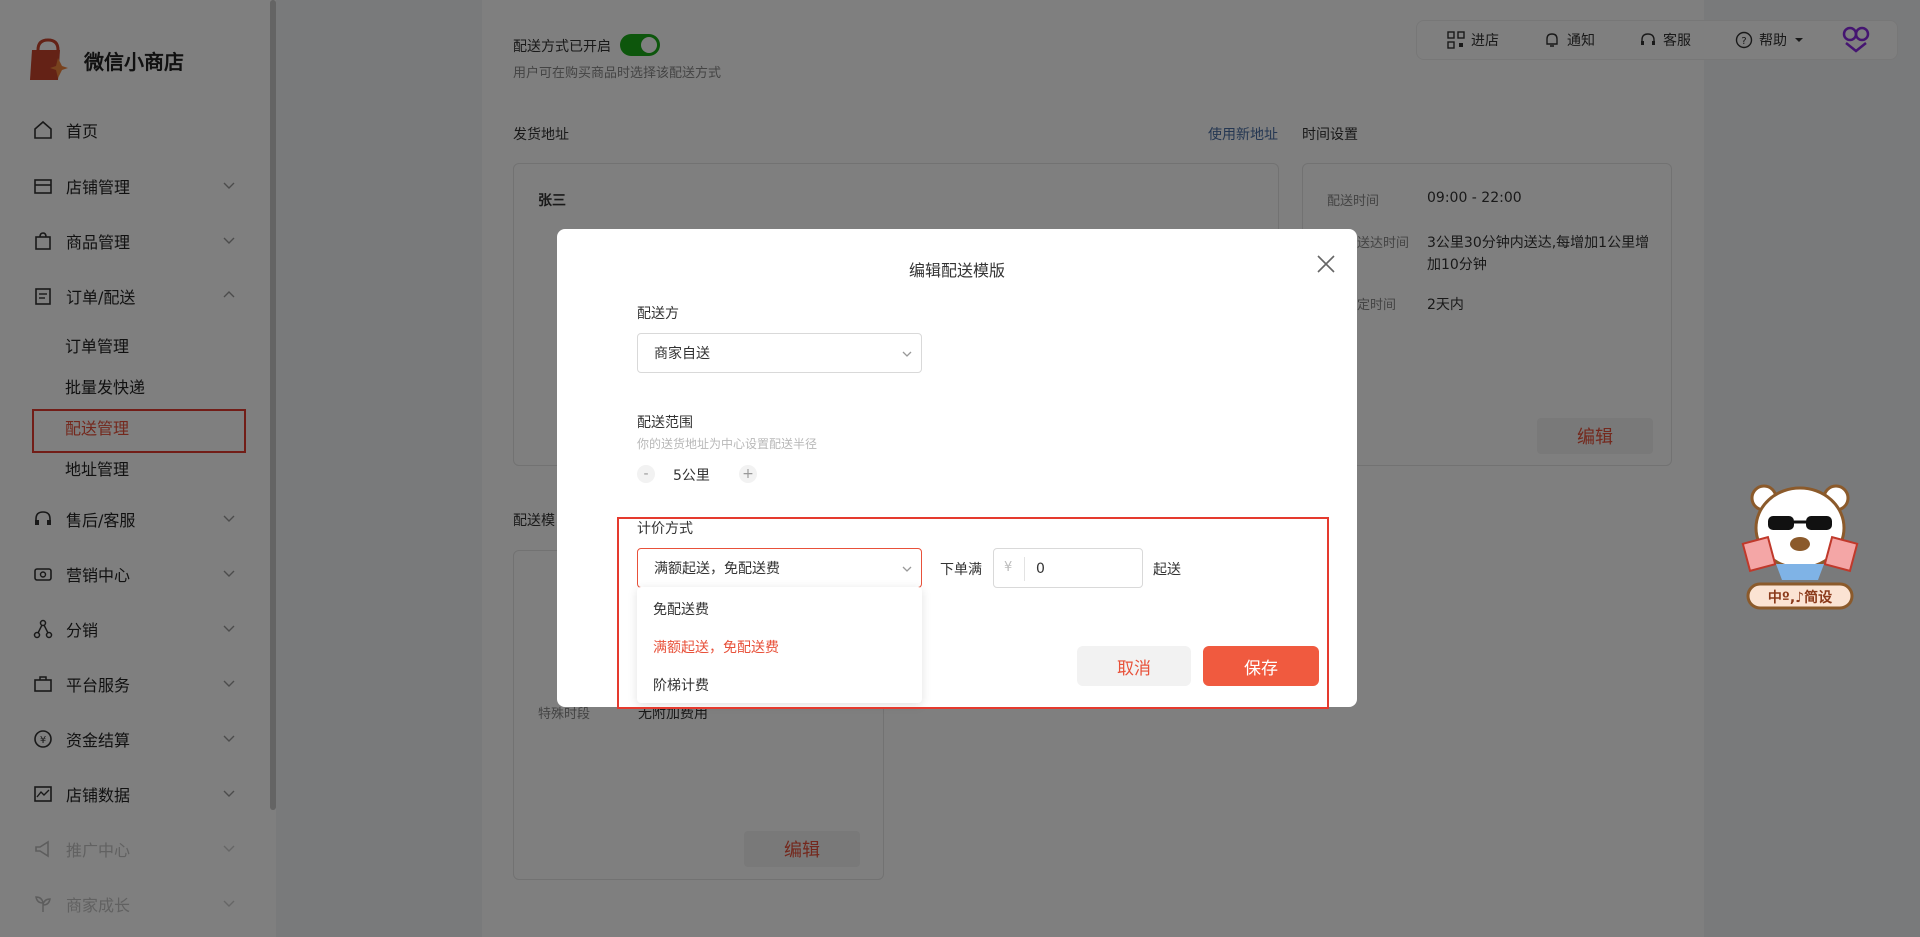 Image resolution: width=1920 pixels, height=937 pixels. What do you see at coordinates (748, 474) in the screenshot?
I see `range-plus-button: +` at bounding box center [748, 474].